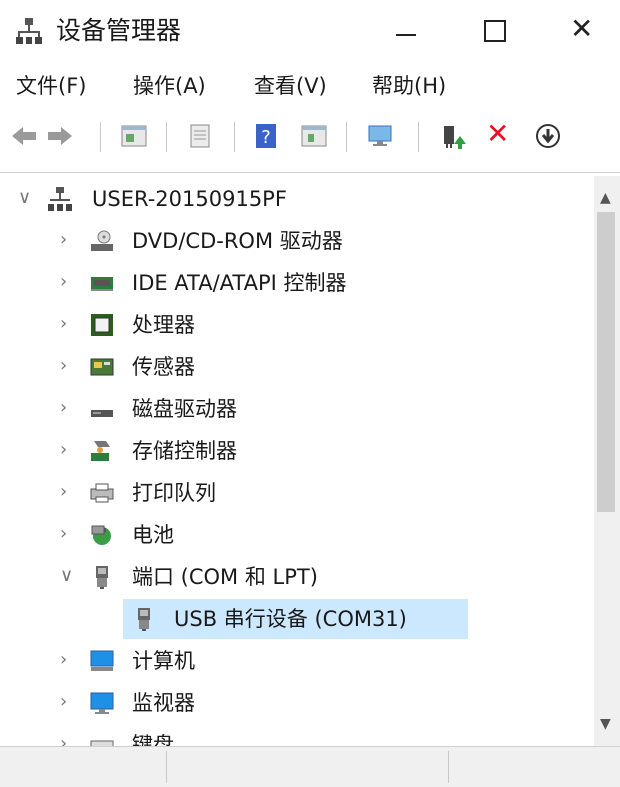 The height and width of the screenshot is (787, 620). Describe the element at coordinates (29, 31) in the screenshot. I see `device-manager-icon` at that location.